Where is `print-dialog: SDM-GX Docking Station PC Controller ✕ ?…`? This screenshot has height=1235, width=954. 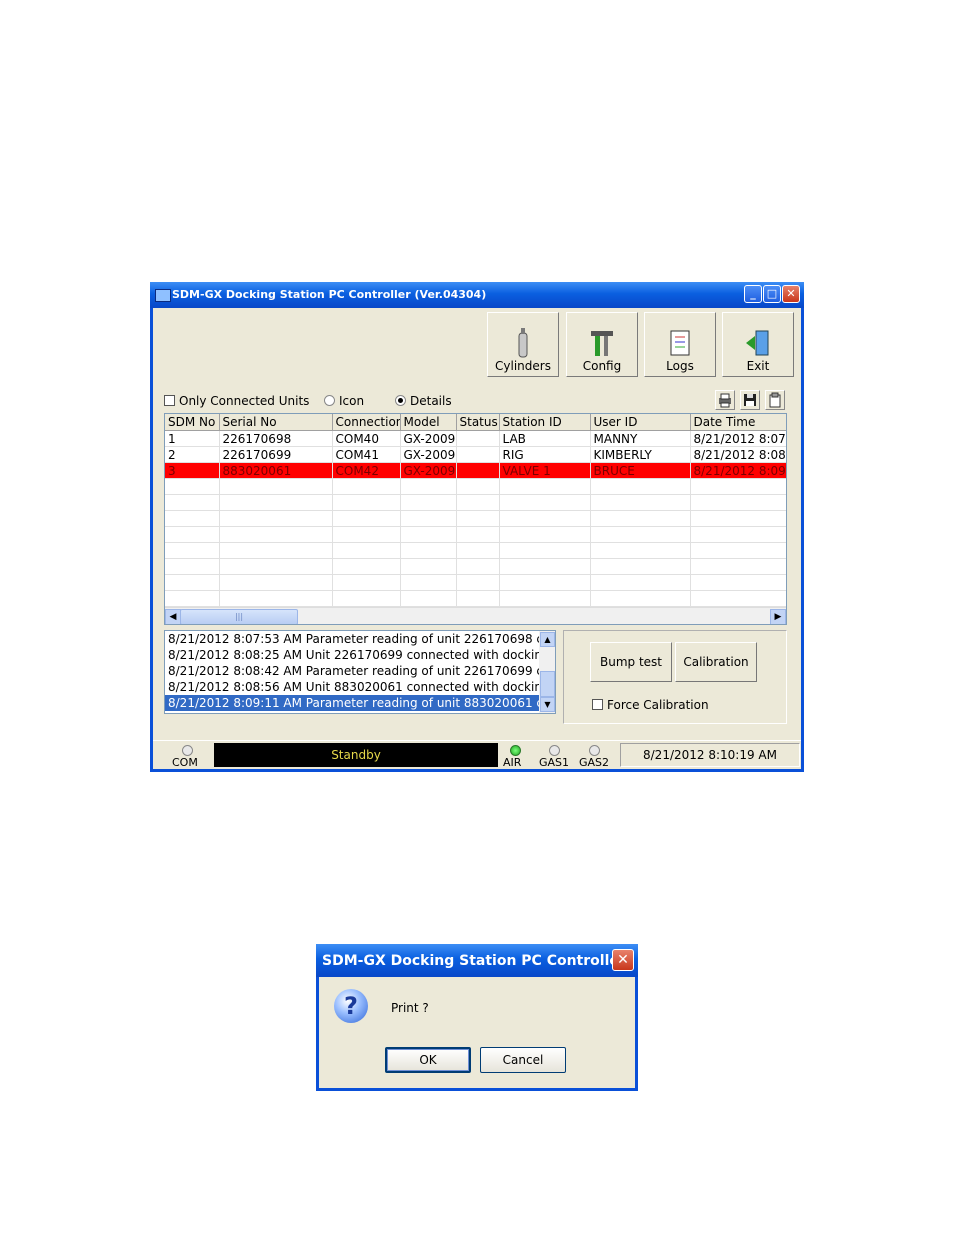 print-dialog: SDM-GX Docking Station PC Controller ✕ ?… is located at coordinates (477, 1017).